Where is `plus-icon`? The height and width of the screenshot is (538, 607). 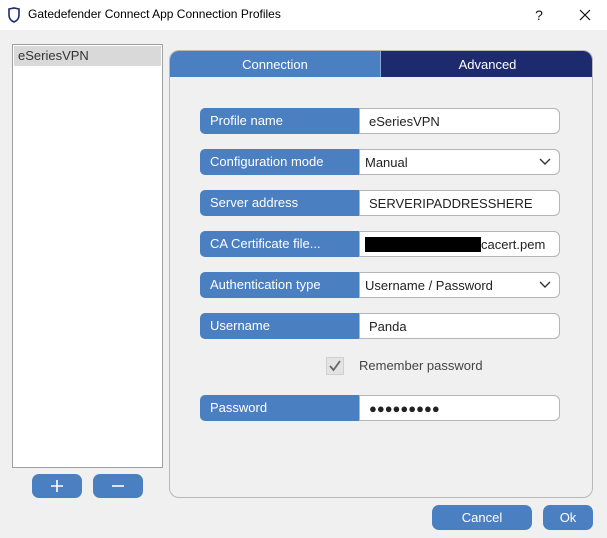 plus-icon is located at coordinates (57, 486).